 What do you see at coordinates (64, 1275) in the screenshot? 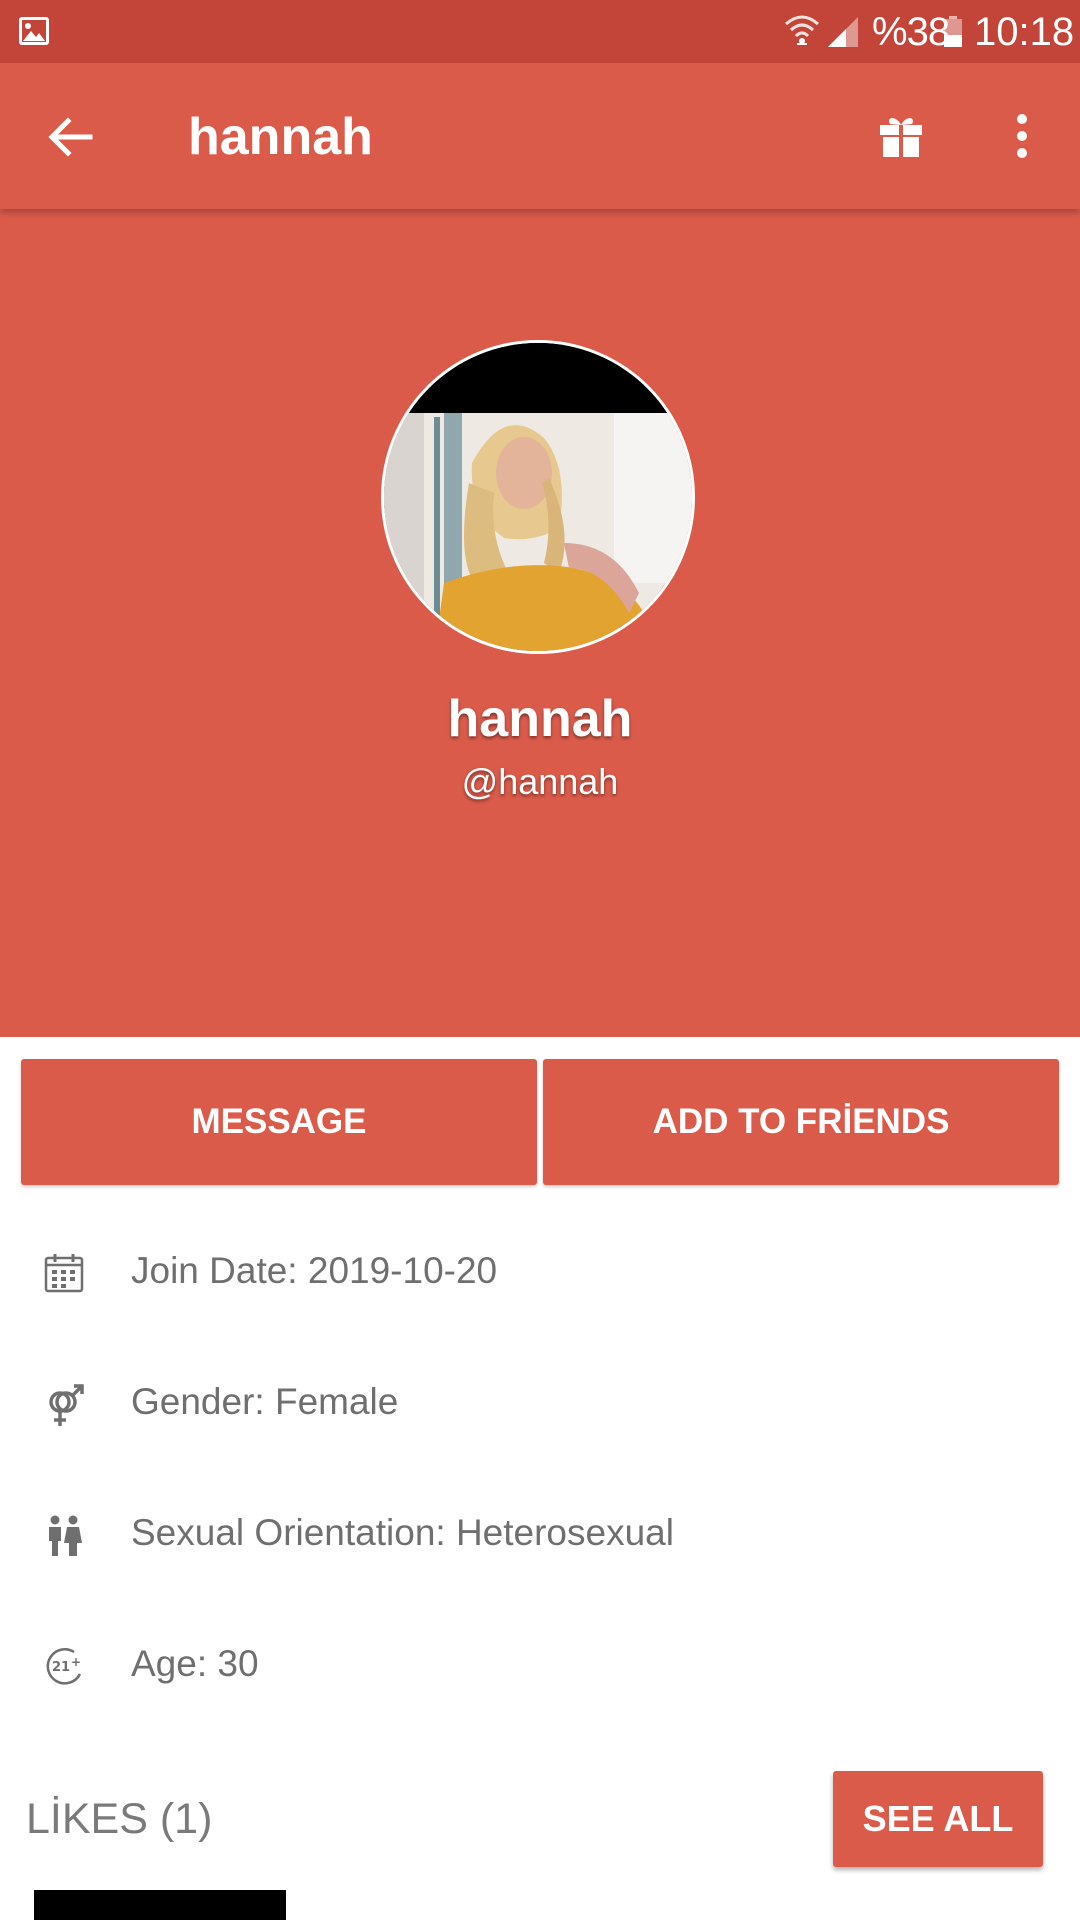
I see `calendar-icon` at bounding box center [64, 1275].